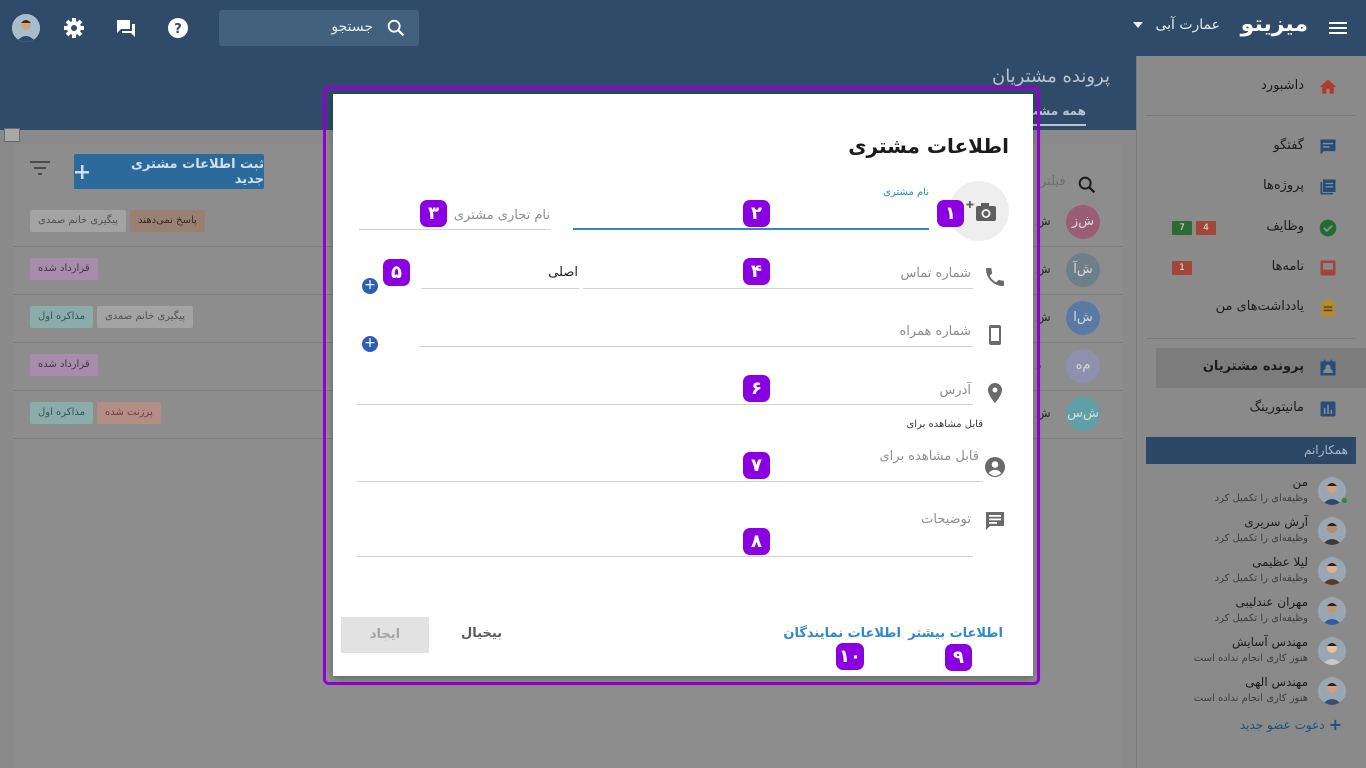  What do you see at coordinates (1087, 185) in the screenshot?
I see `list-search-icon` at bounding box center [1087, 185].